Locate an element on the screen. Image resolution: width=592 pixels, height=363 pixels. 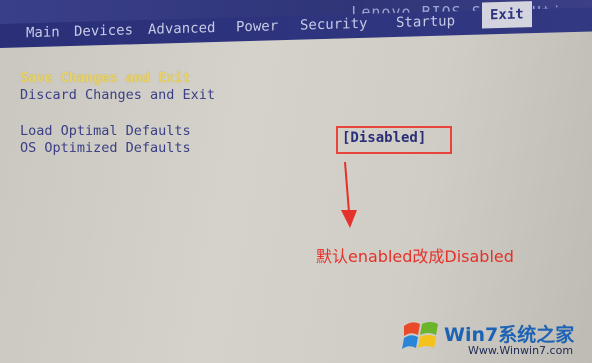
annotation-text: 默认enabled改成Disabled is located at coordinates (415, 256).